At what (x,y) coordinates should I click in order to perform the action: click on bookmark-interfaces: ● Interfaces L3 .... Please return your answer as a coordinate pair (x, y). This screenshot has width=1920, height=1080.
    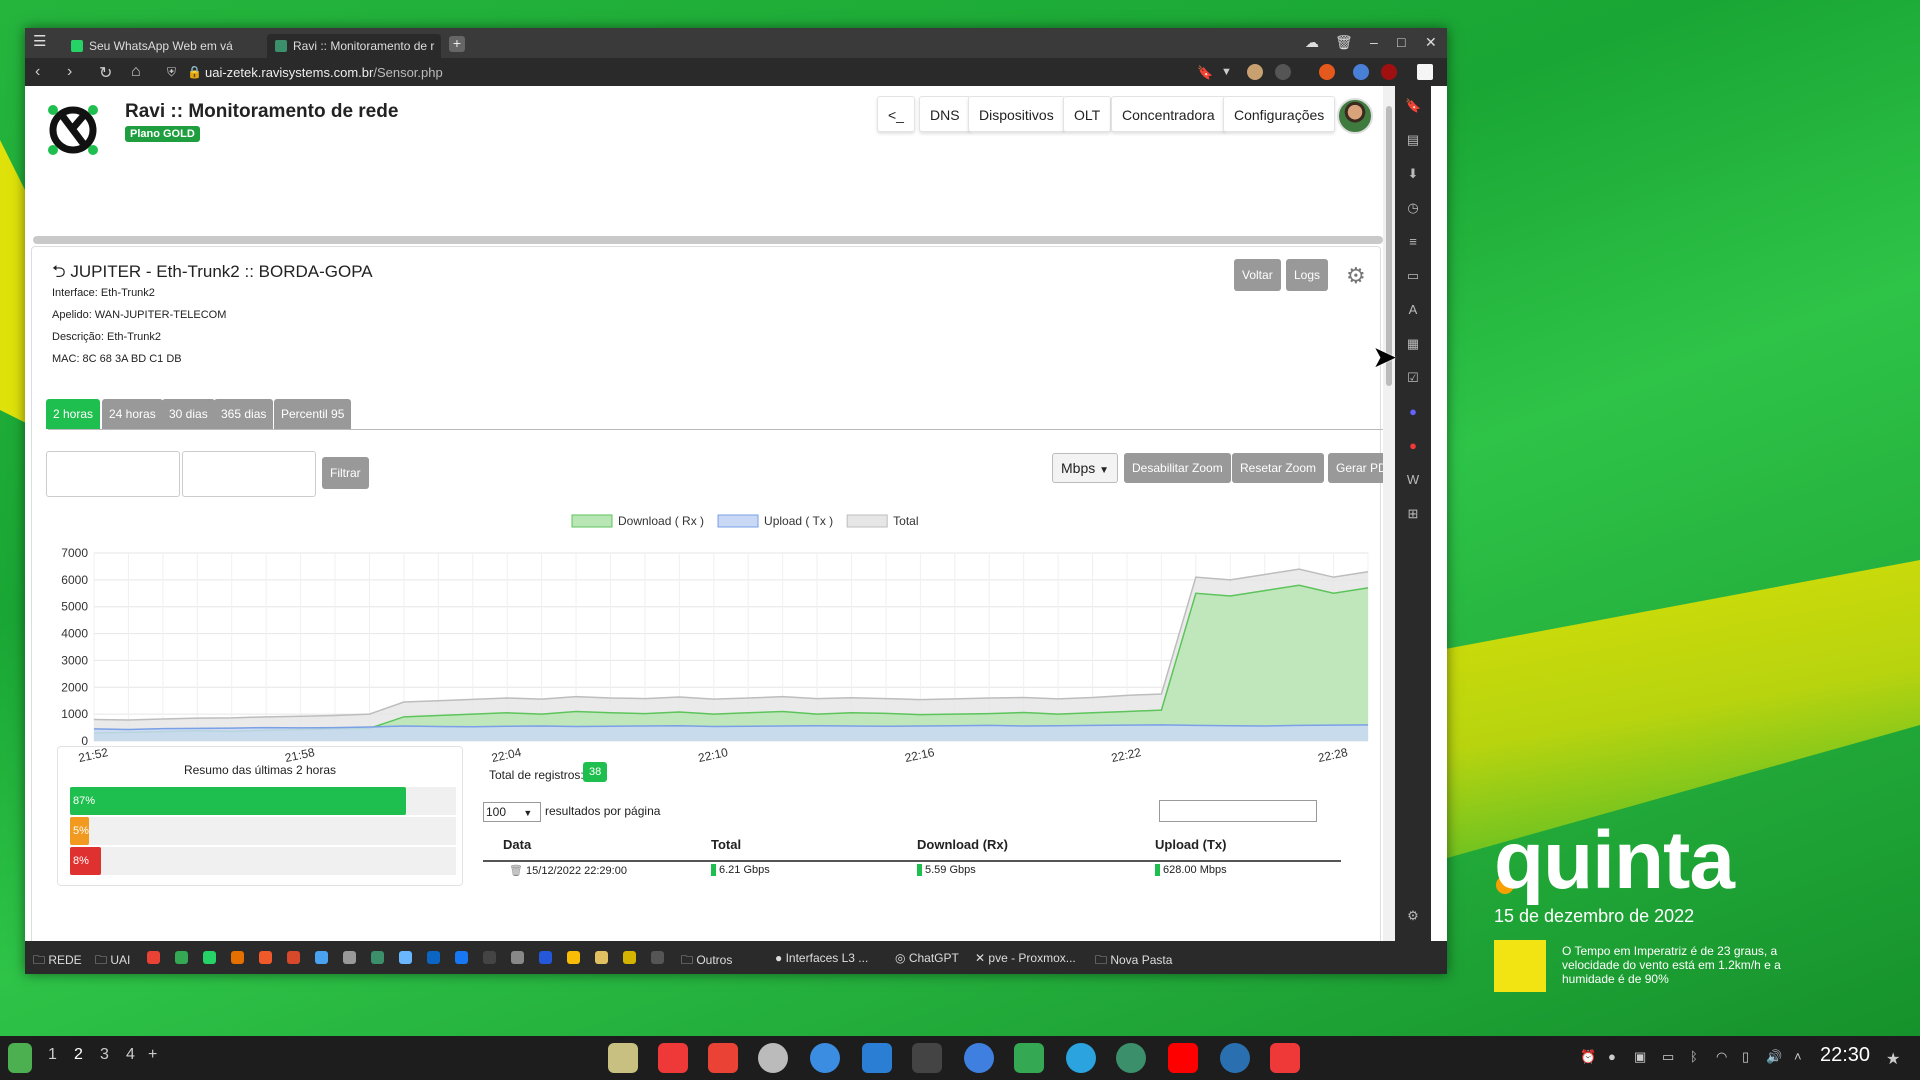
    Looking at the image, I should click on (821, 958).